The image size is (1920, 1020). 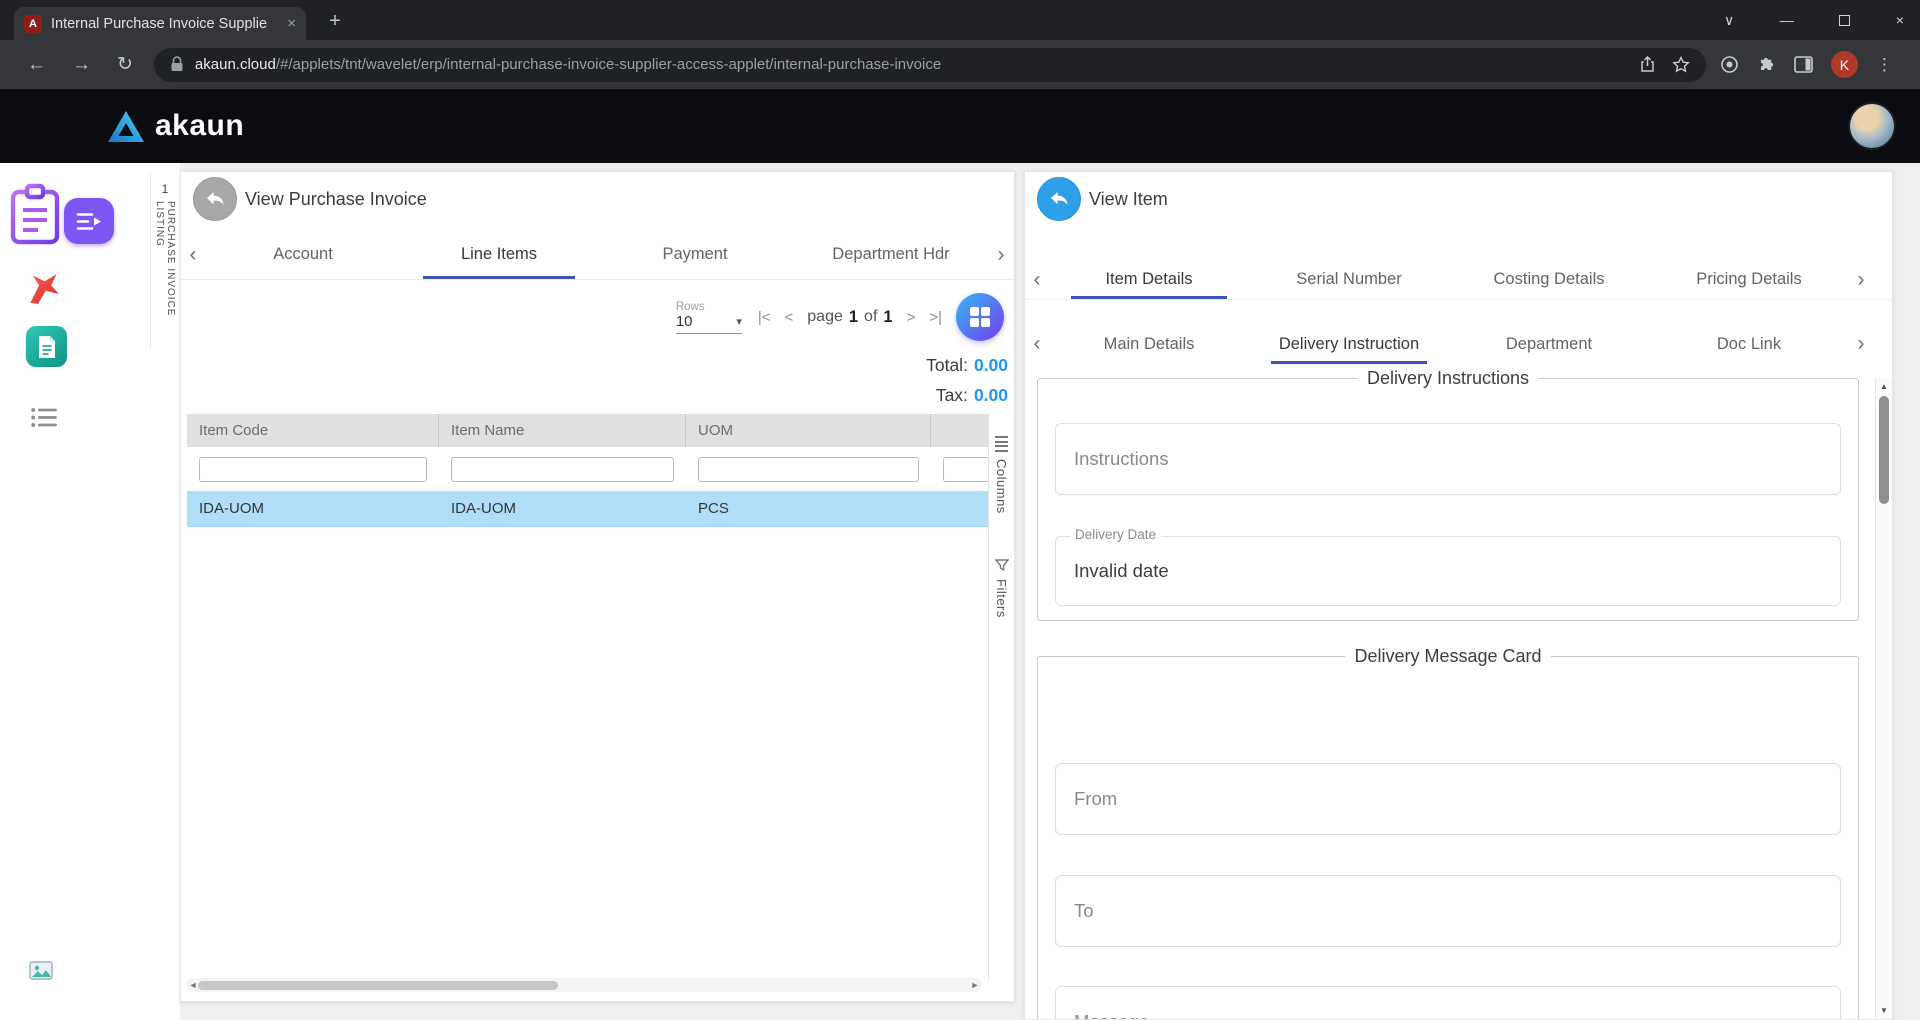 What do you see at coordinates (1448, 911) in the screenshot?
I see `to-field: To` at bounding box center [1448, 911].